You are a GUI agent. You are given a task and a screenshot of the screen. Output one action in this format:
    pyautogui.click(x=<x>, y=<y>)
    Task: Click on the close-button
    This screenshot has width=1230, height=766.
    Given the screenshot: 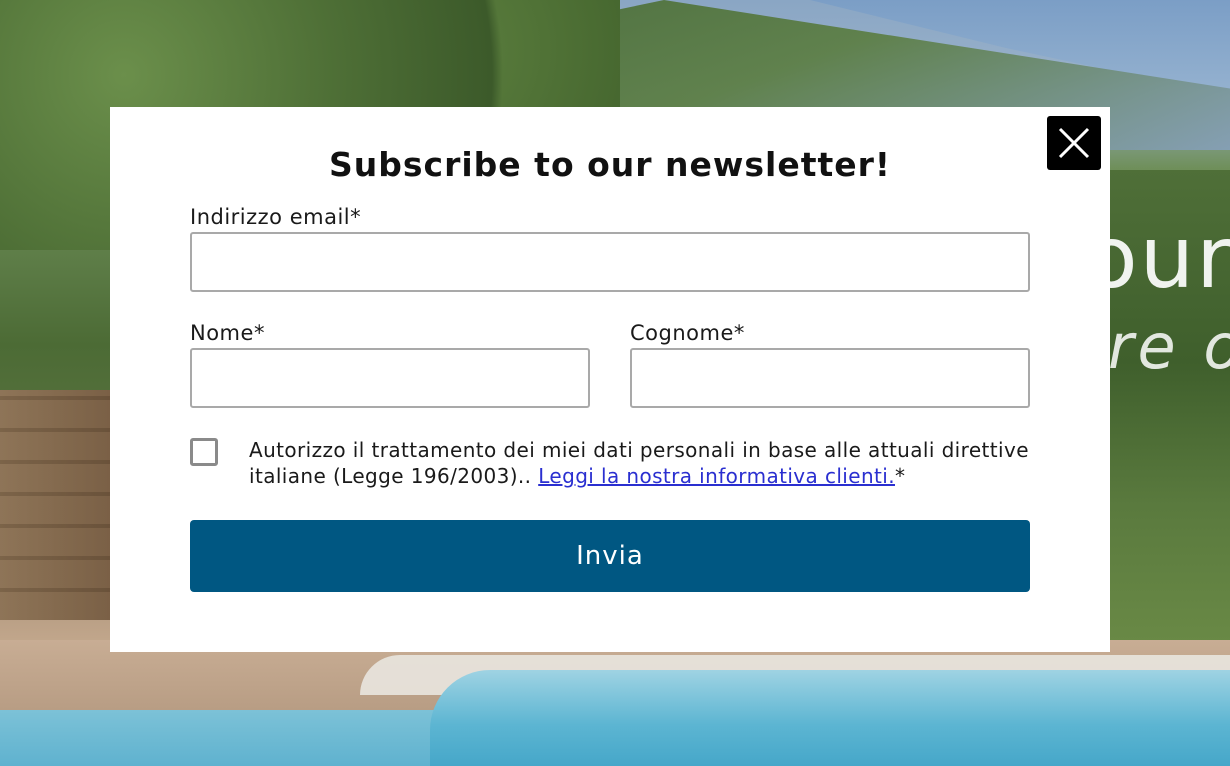 What is the action you would take?
    pyautogui.click(x=1074, y=143)
    